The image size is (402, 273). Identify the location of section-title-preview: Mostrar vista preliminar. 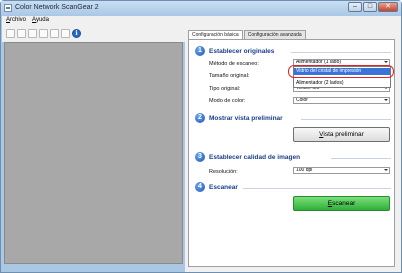
(246, 118).